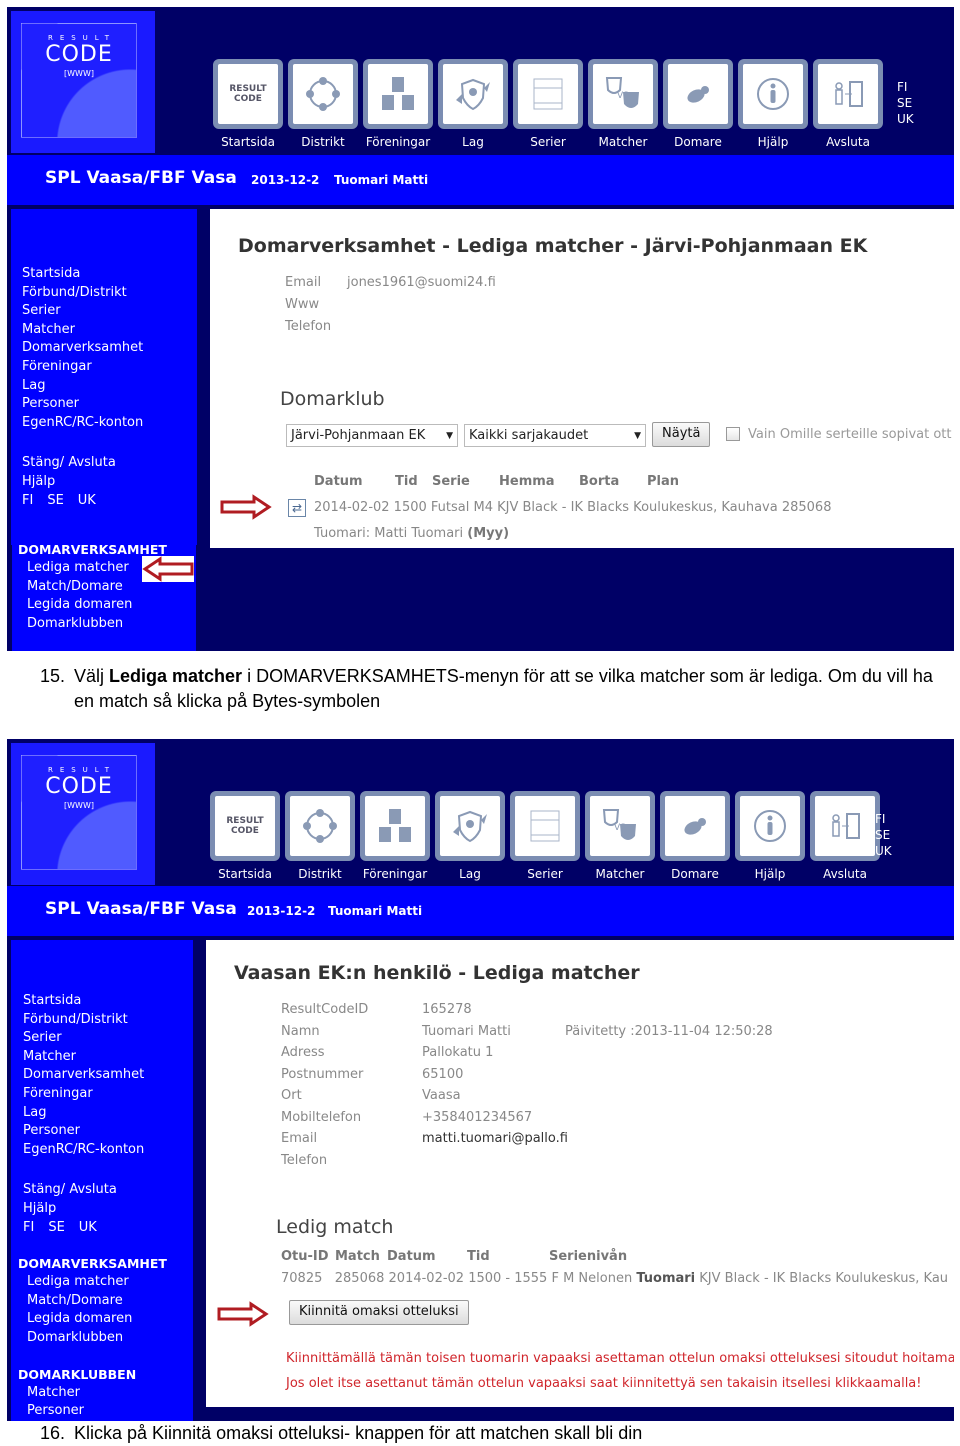  Describe the element at coordinates (477, 1117) in the screenshot. I see `value-mobiltelefon: +358401234567` at that location.